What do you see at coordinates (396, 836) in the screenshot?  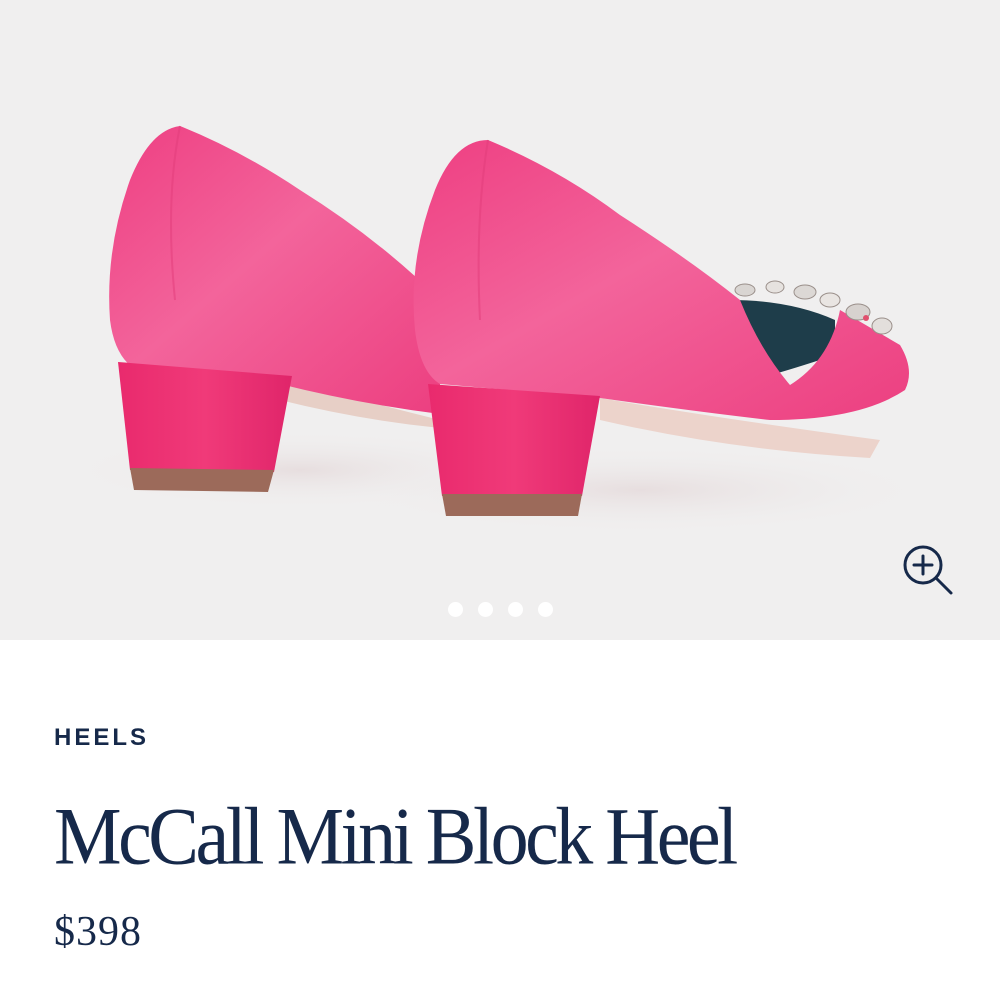 I see `product-title: McCall Mini Block Heel` at bounding box center [396, 836].